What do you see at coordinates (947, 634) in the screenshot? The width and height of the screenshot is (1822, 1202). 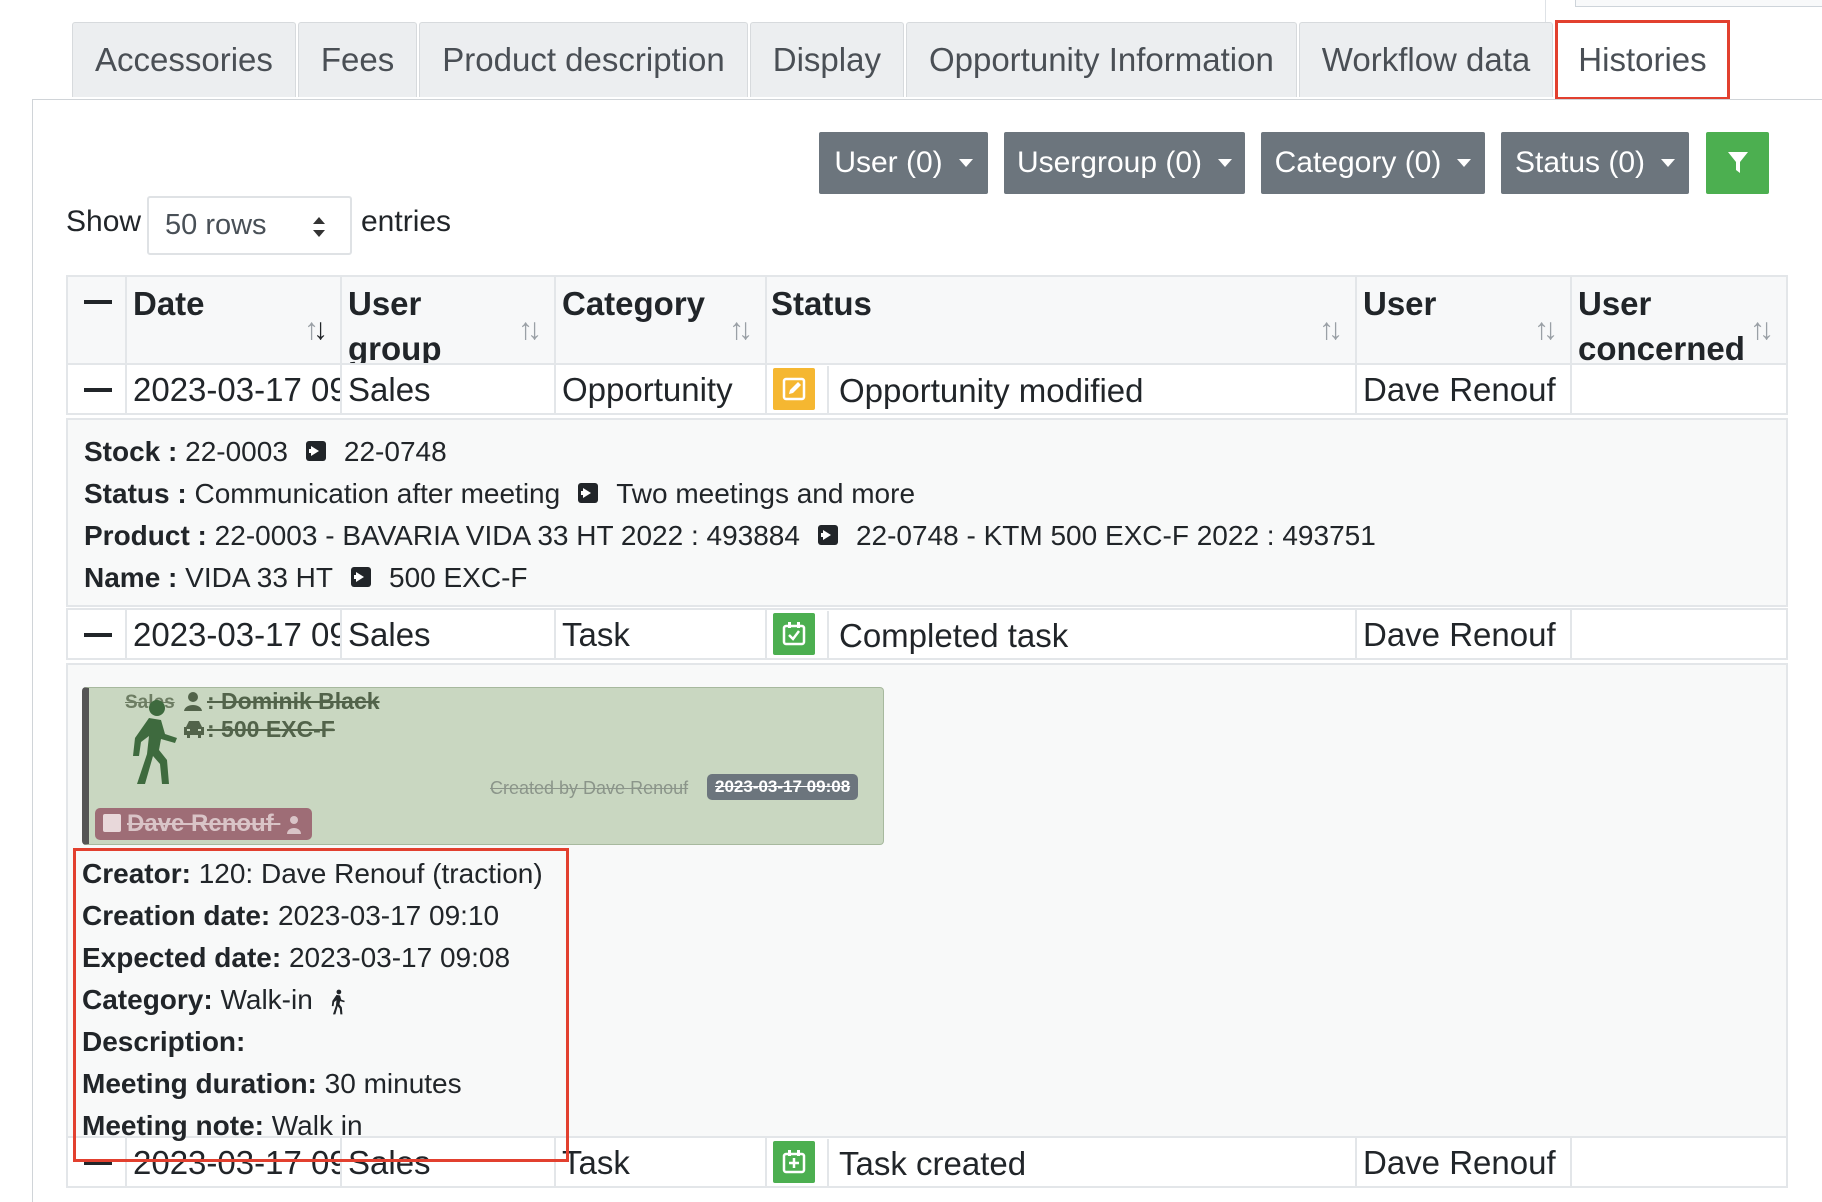 I see `row-status-text: Completed task` at bounding box center [947, 634].